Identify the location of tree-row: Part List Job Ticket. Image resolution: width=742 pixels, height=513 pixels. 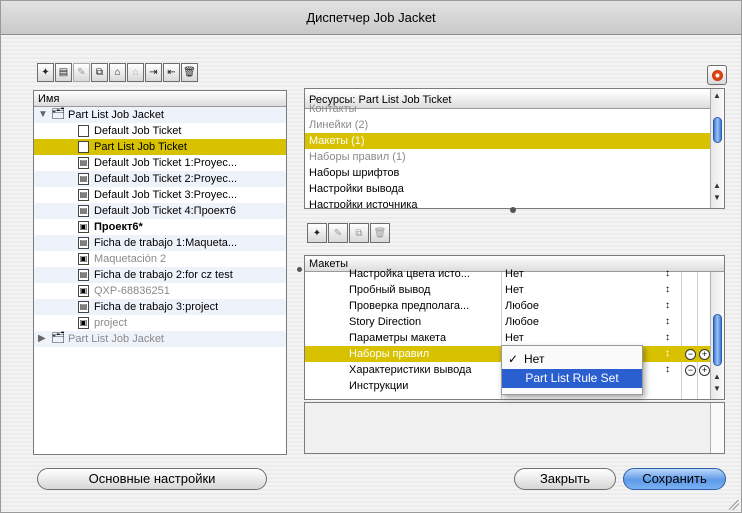
(160, 147).